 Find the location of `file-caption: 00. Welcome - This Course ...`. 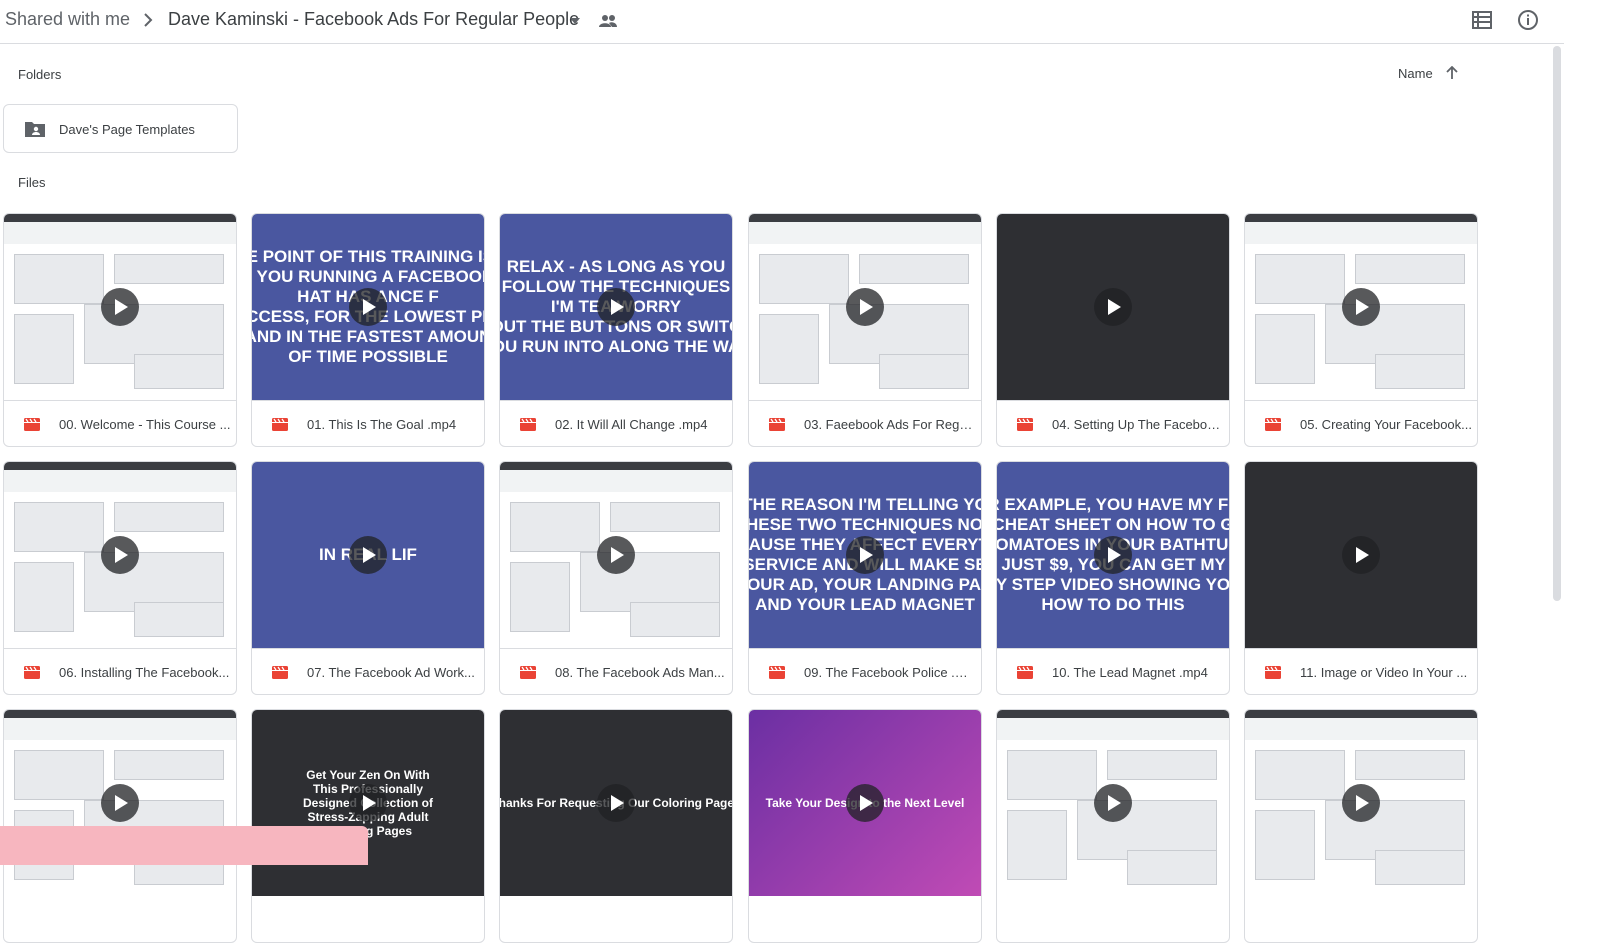

file-caption: 00. Welcome - This Course ... is located at coordinates (120, 423).